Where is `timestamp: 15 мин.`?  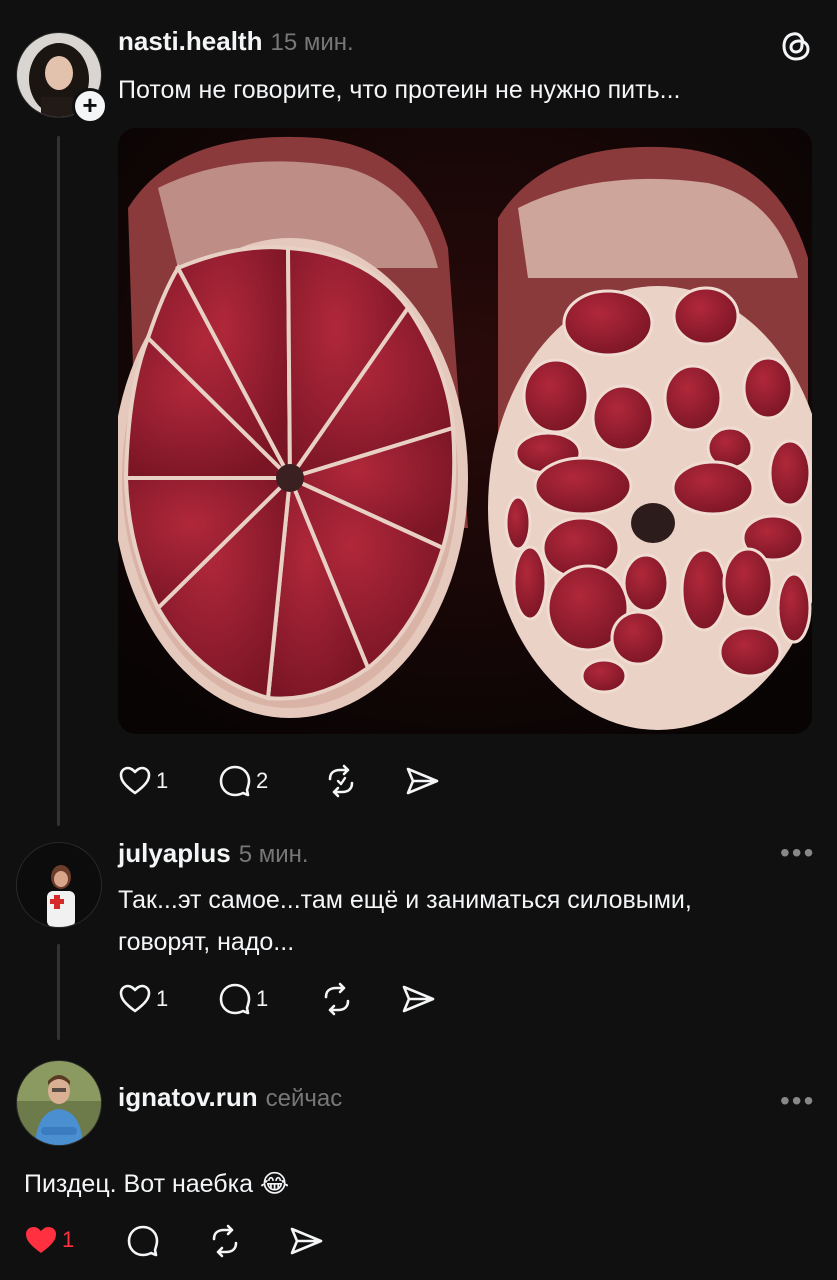
timestamp: 15 мин. is located at coordinates (312, 42).